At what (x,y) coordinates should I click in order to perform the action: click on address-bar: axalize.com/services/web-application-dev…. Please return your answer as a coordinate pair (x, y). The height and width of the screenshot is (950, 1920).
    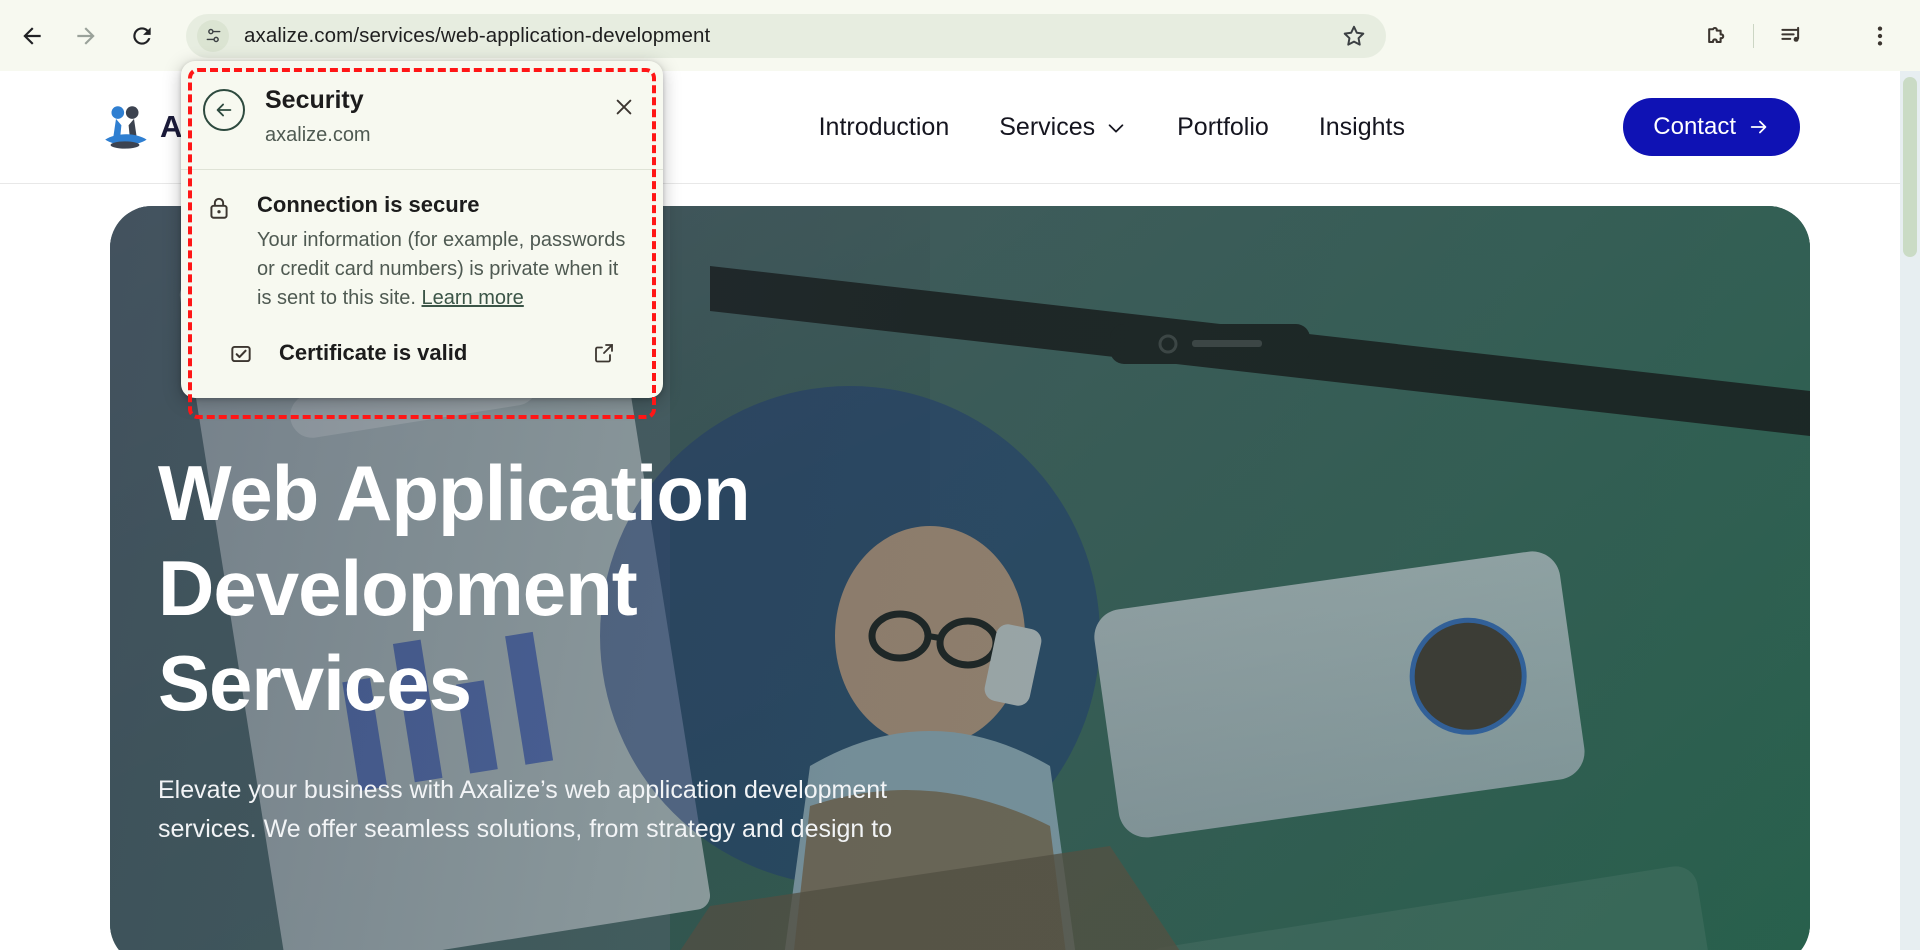
    Looking at the image, I should click on (786, 35).